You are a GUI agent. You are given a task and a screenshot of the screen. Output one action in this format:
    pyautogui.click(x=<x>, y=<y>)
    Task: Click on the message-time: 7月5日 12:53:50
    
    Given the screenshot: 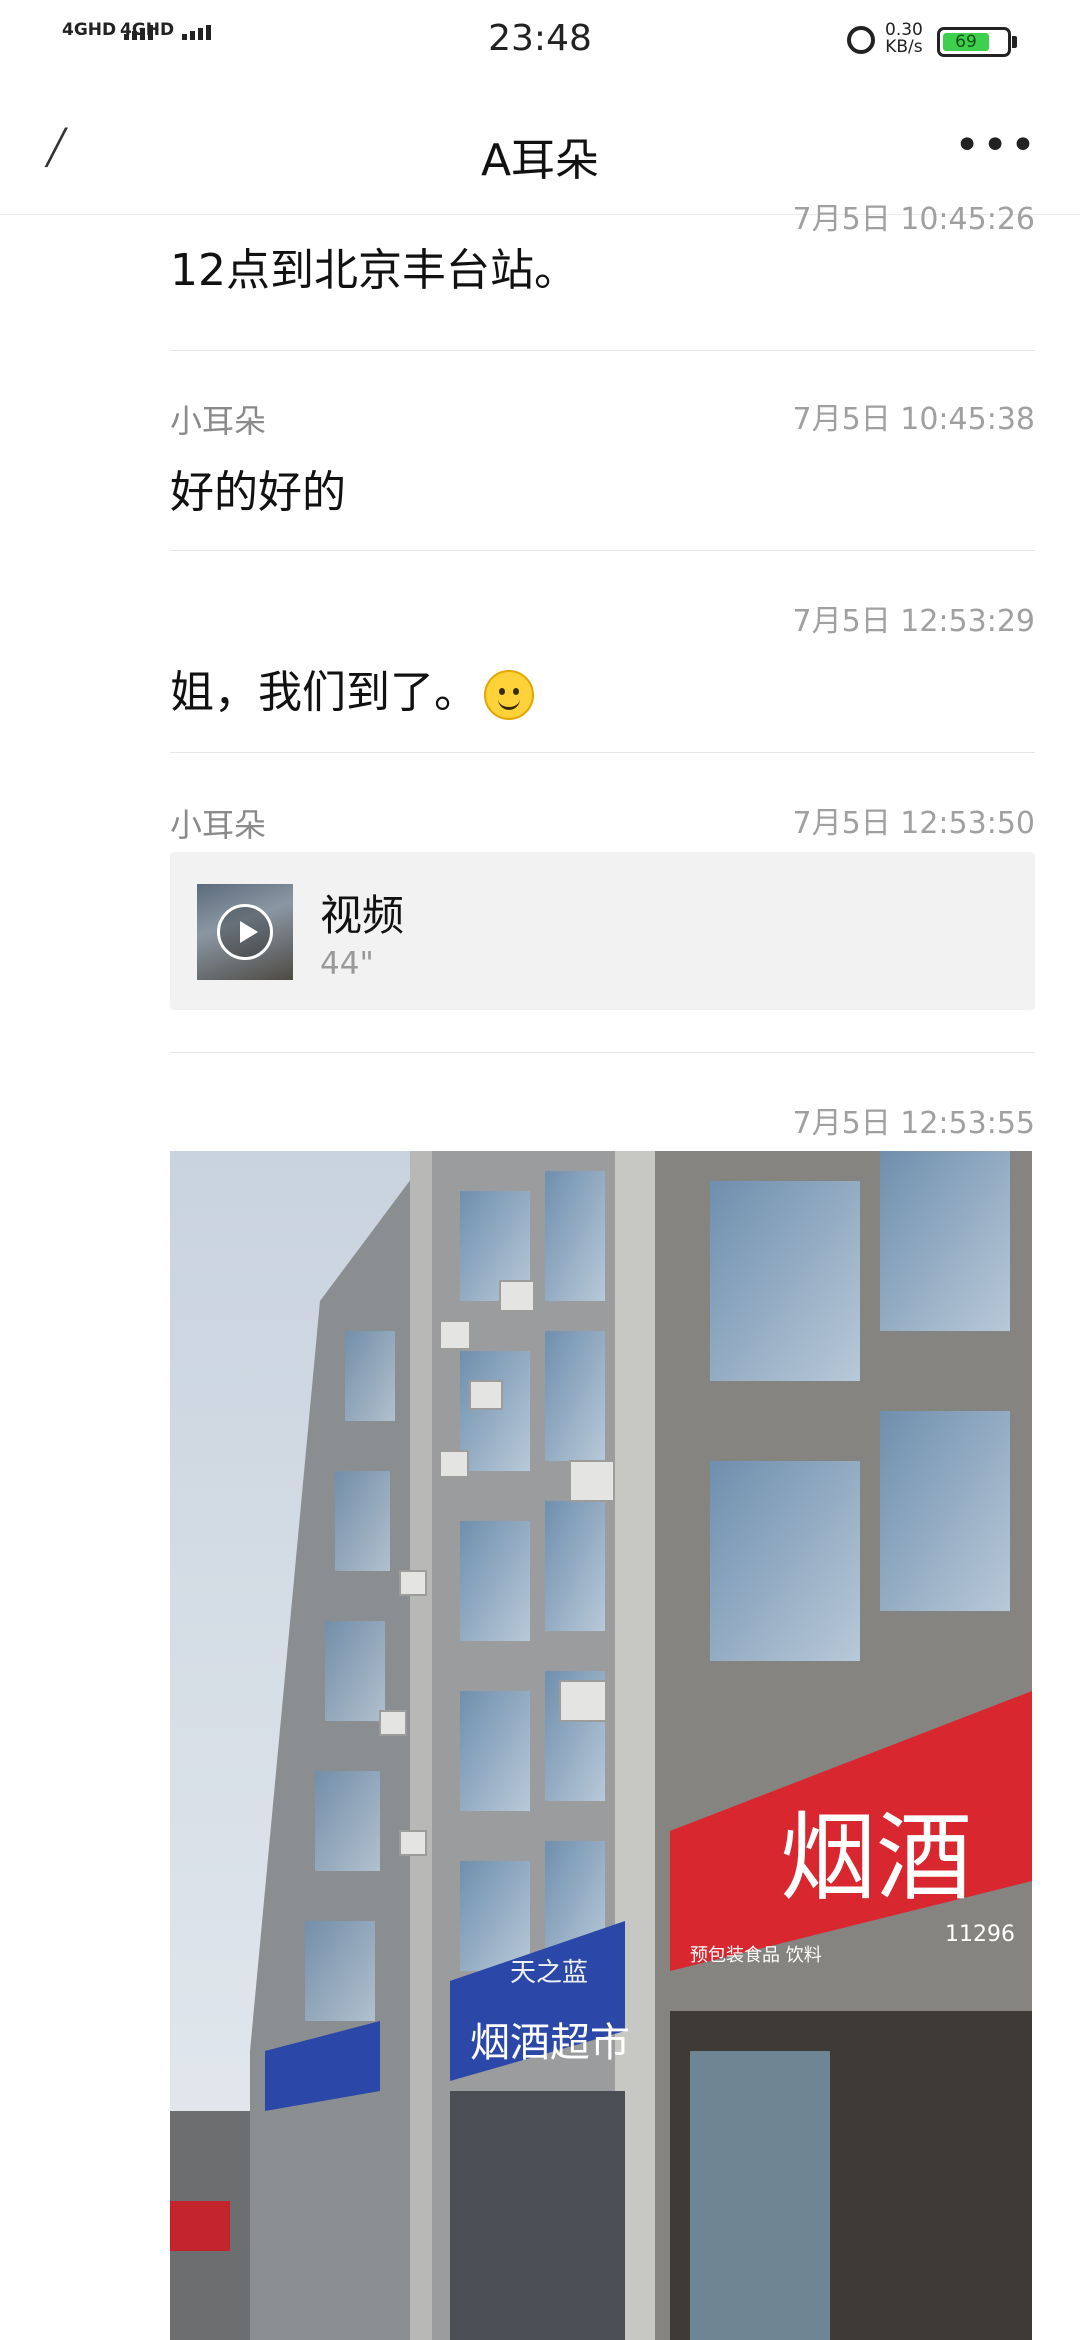 What is the action you would take?
    pyautogui.click(x=913, y=823)
    